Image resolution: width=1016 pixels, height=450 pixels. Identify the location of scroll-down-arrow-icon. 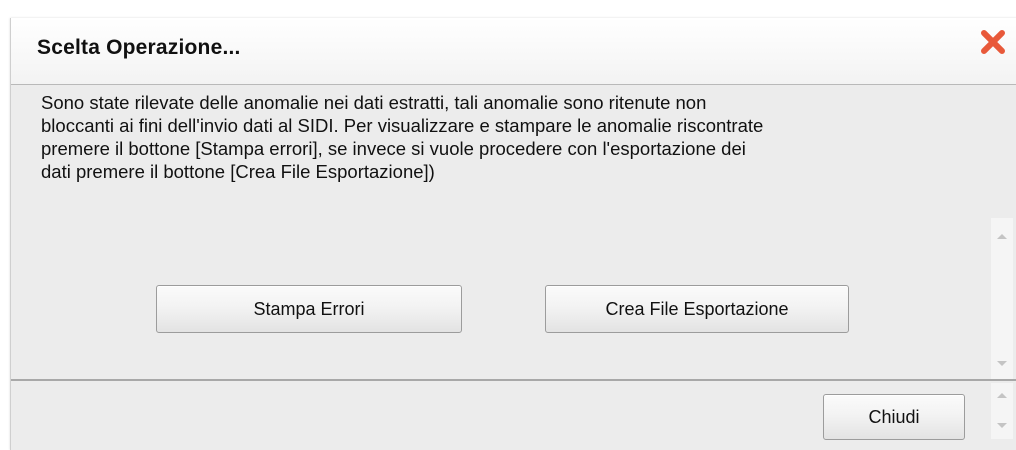
(1002, 363).